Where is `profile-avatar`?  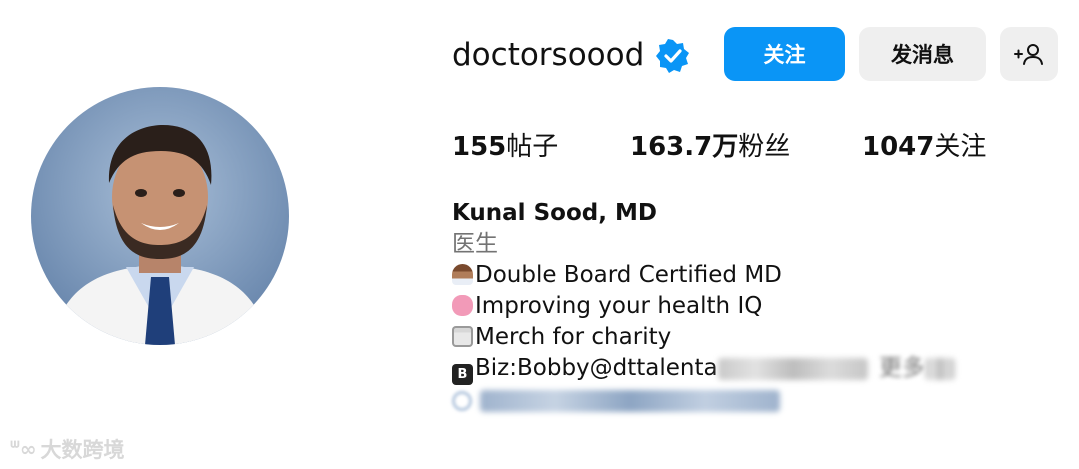
profile-avatar is located at coordinates (160, 216).